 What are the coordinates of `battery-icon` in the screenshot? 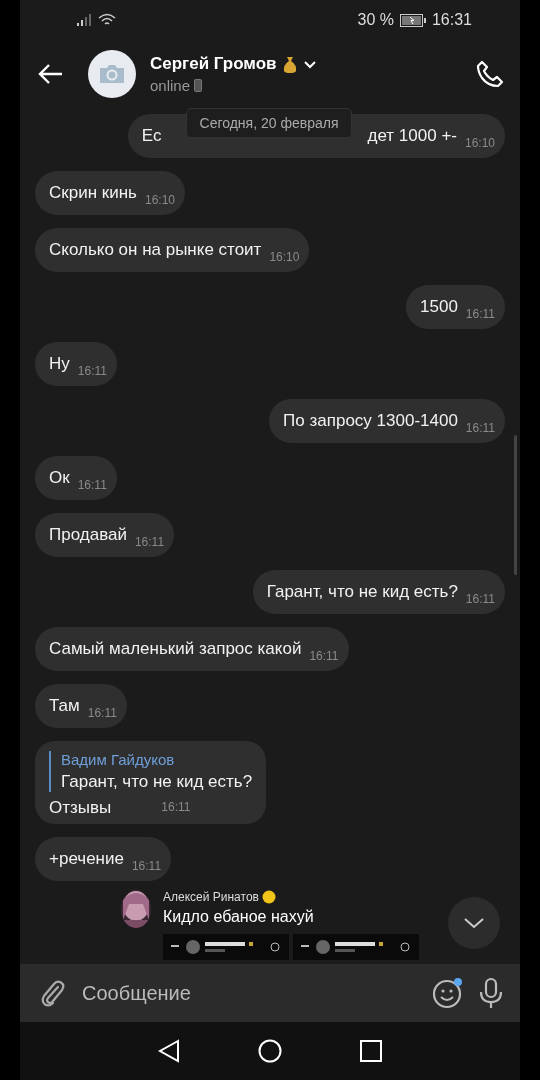 It's located at (412, 20).